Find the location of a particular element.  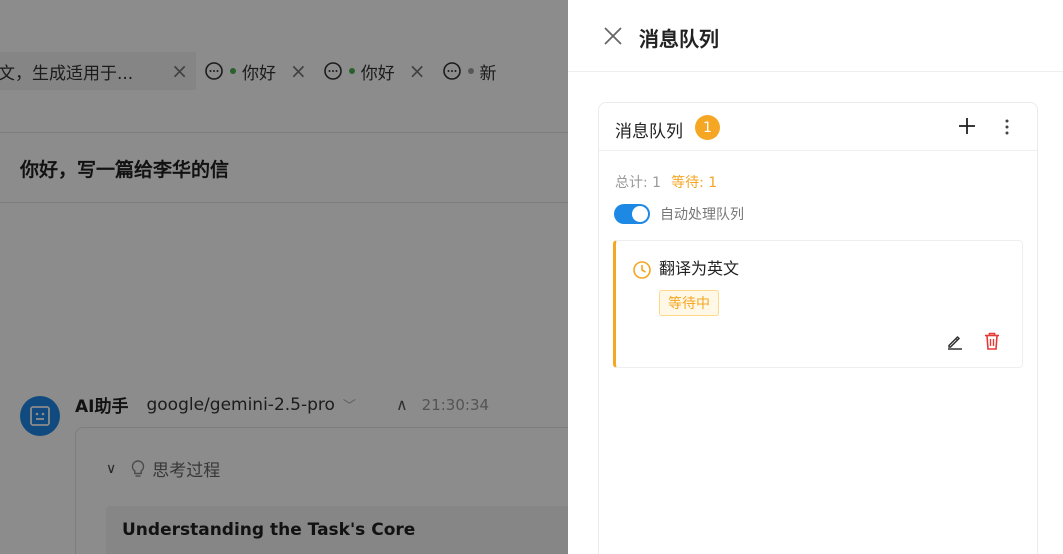

queue-count-badge: 1 is located at coordinates (707, 127).